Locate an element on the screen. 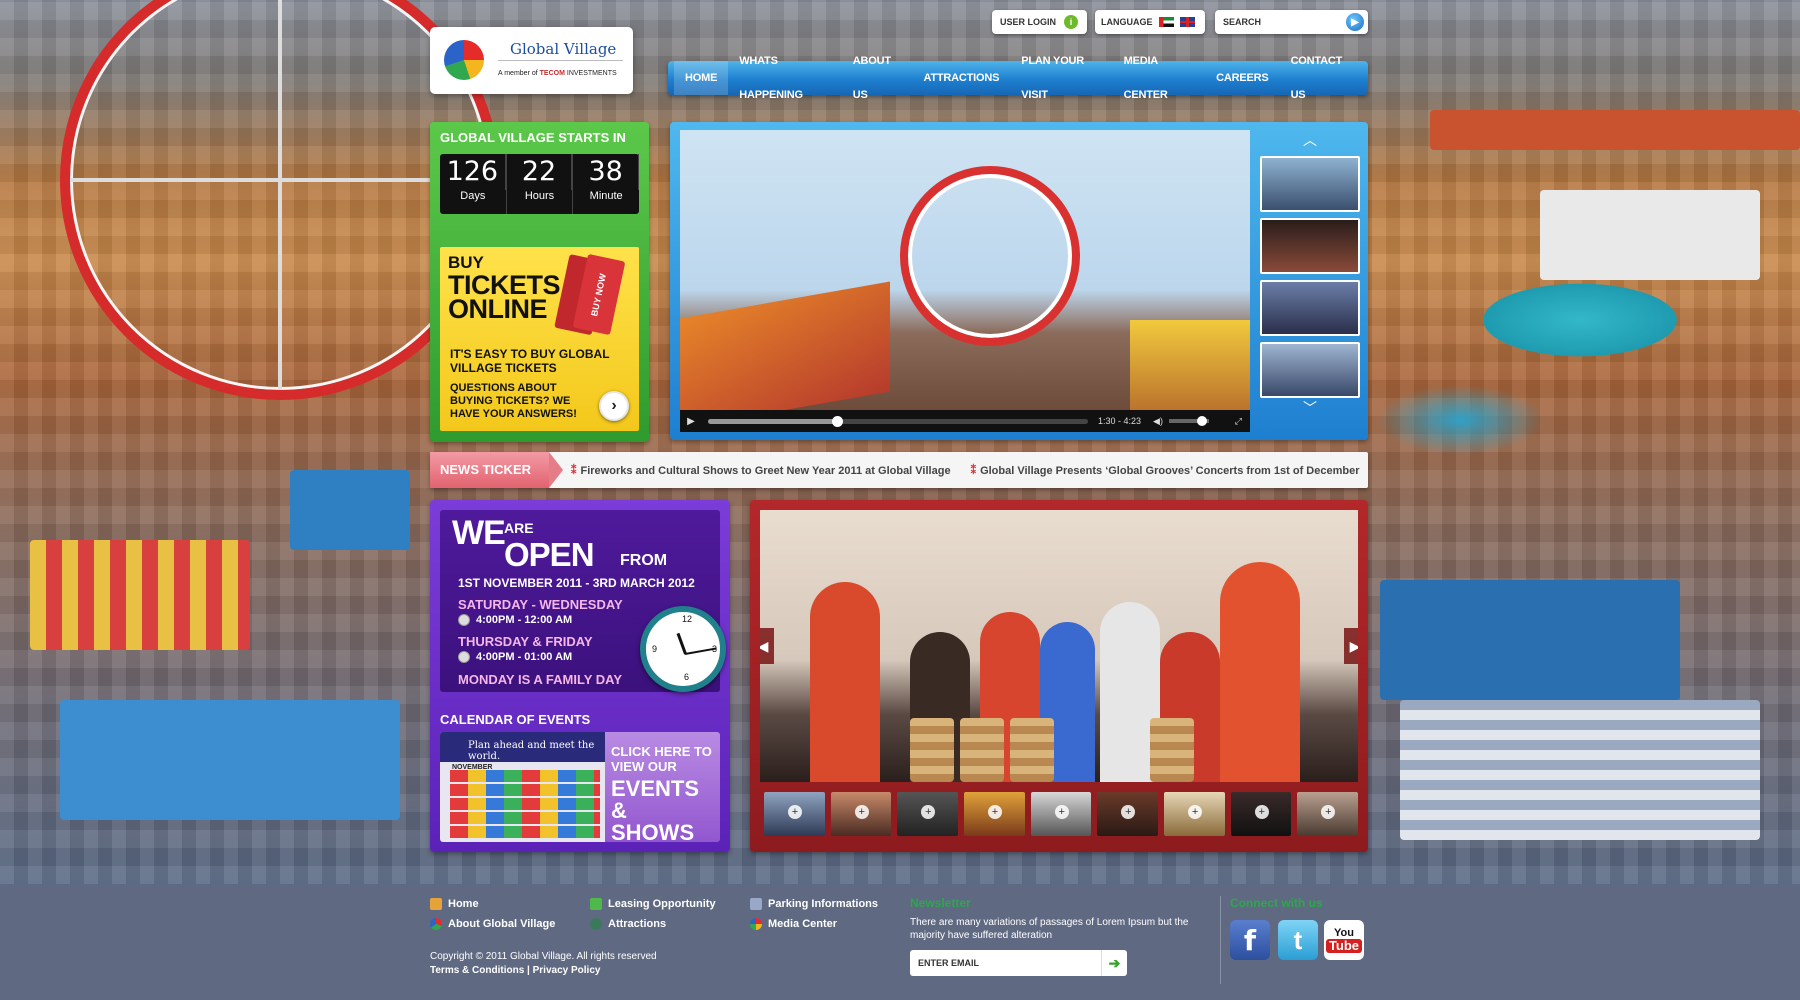 The width and height of the screenshot is (1800, 1000). nav-contact-us: CONTACT US is located at coordinates (1321, 78).